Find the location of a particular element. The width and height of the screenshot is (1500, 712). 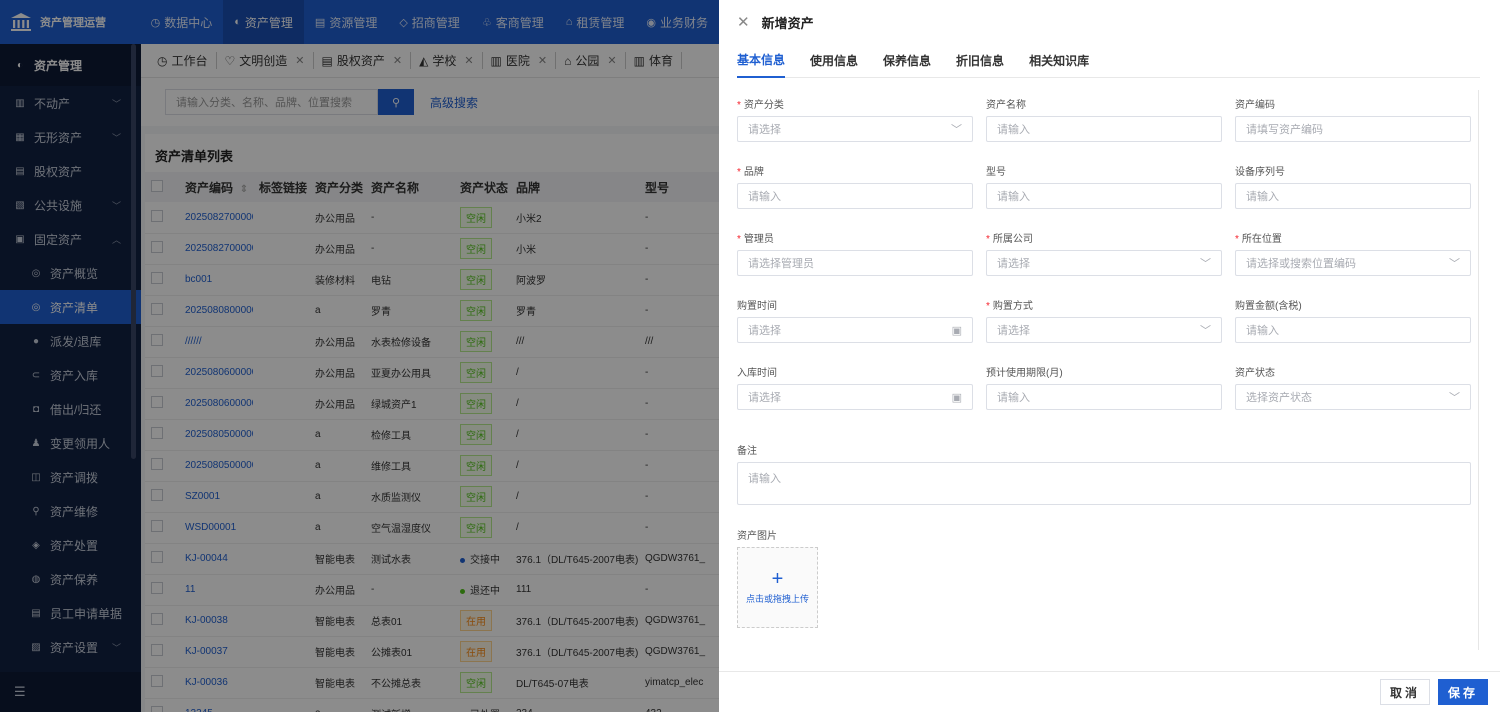

form-field-0: * 资产分类请选择 ﹀ is located at coordinates (855, 119).